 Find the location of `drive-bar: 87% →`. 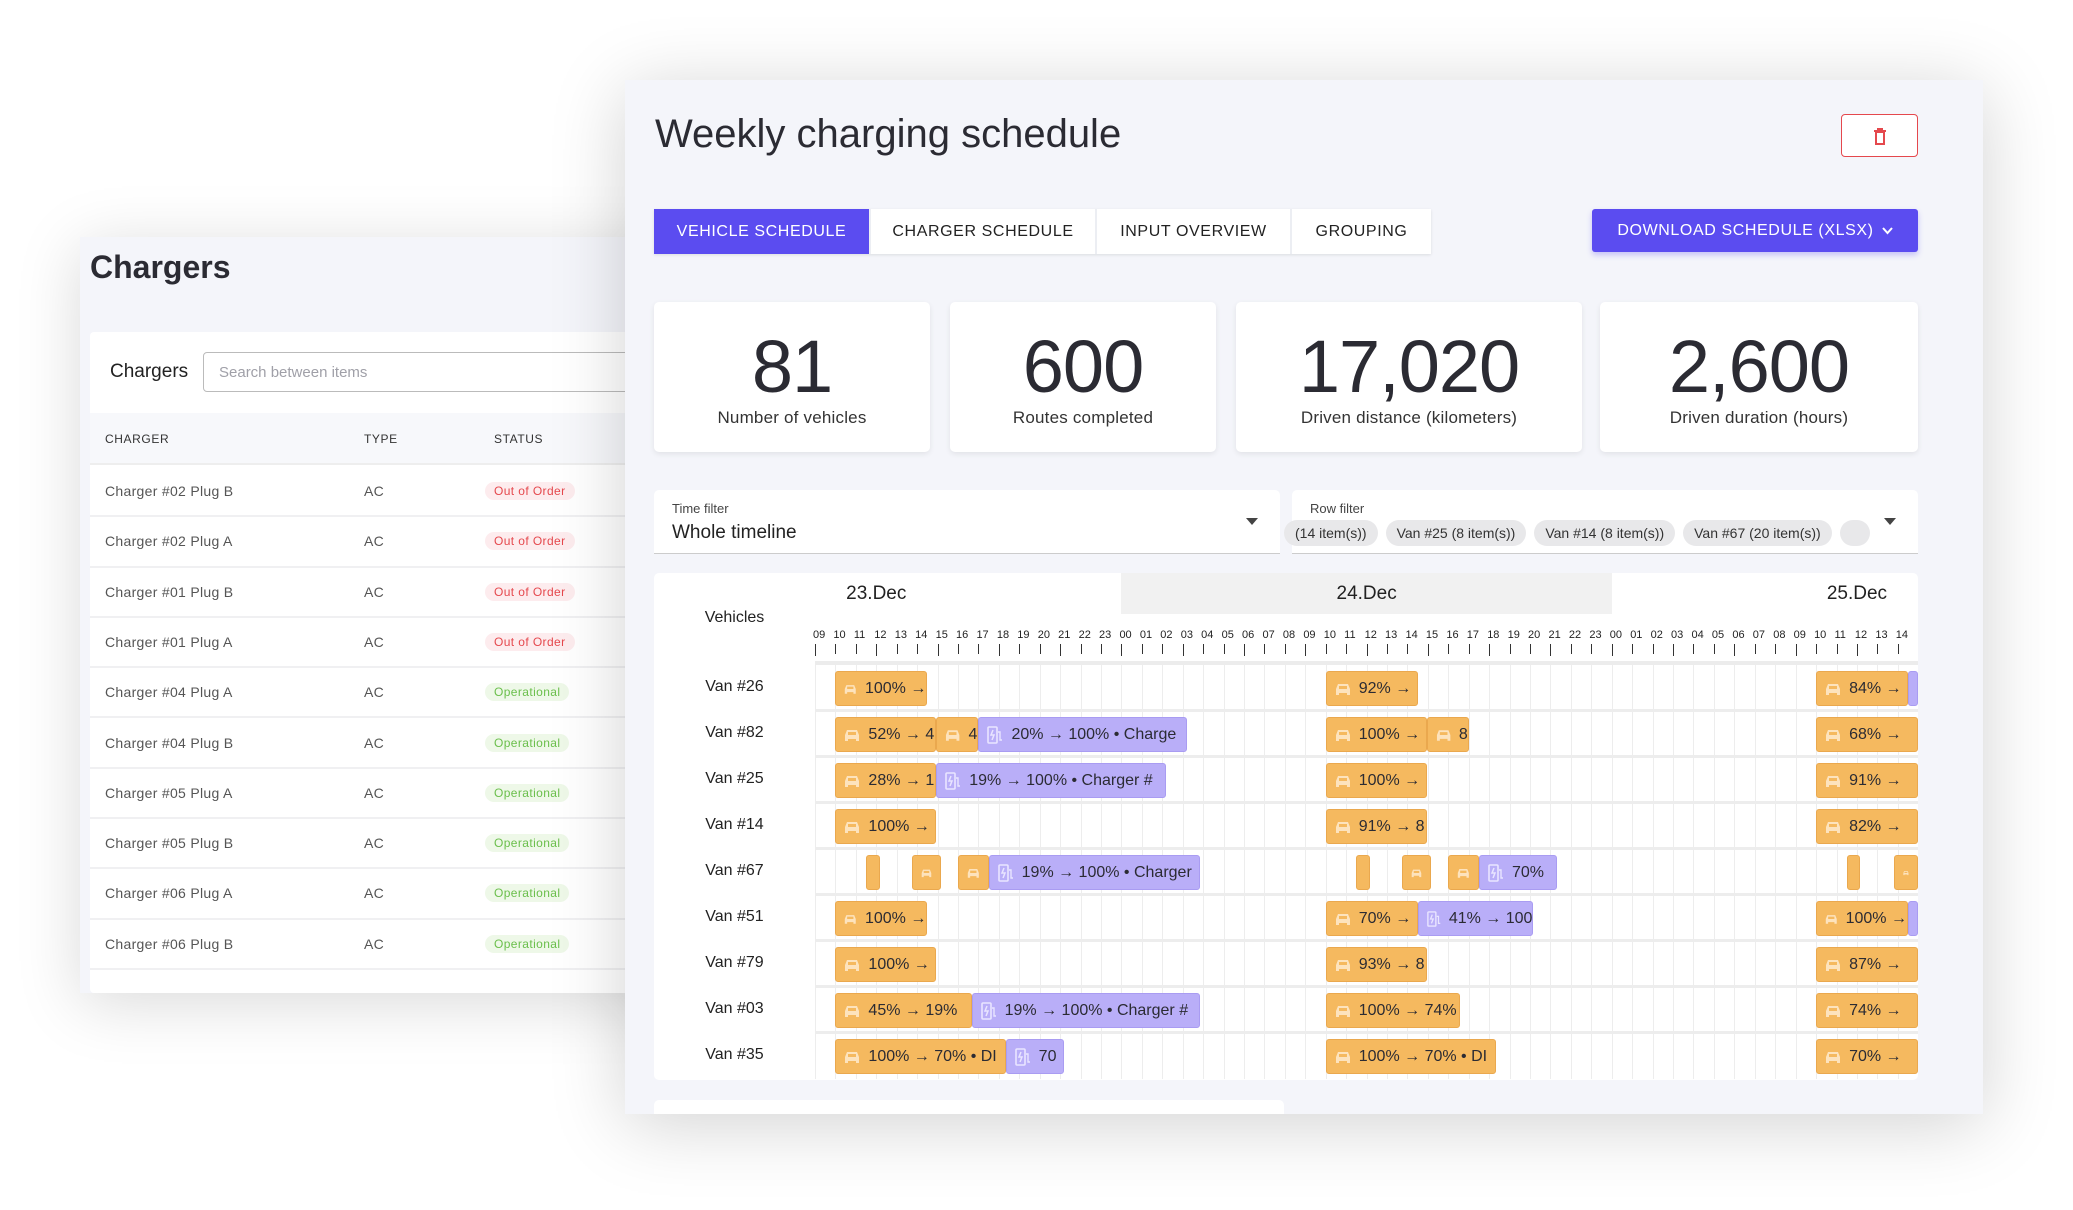

drive-bar: 87% → is located at coordinates (1867, 964).